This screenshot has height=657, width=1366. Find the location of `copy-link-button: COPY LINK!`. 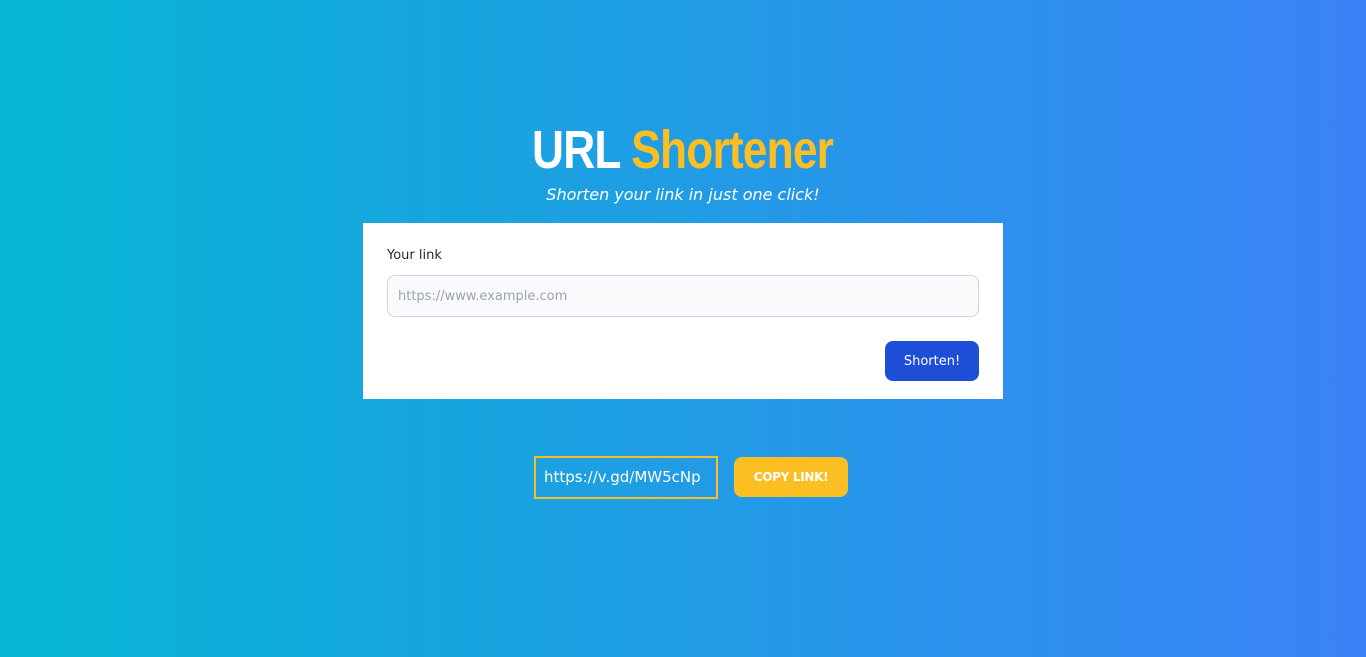

copy-link-button: COPY LINK! is located at coordinates (791, 477).